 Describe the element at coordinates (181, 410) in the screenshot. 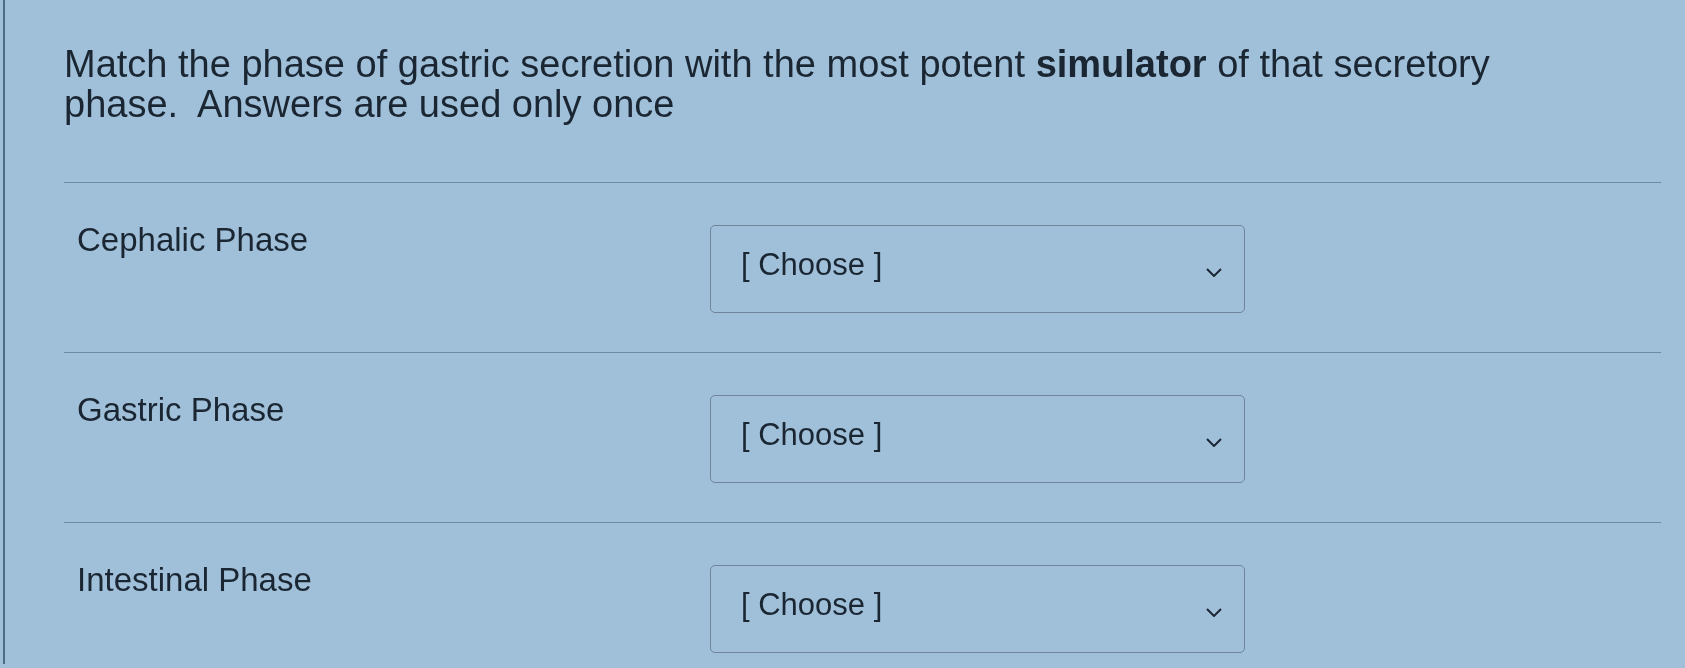

I see `phase-label: Gastric Phase` at that location.